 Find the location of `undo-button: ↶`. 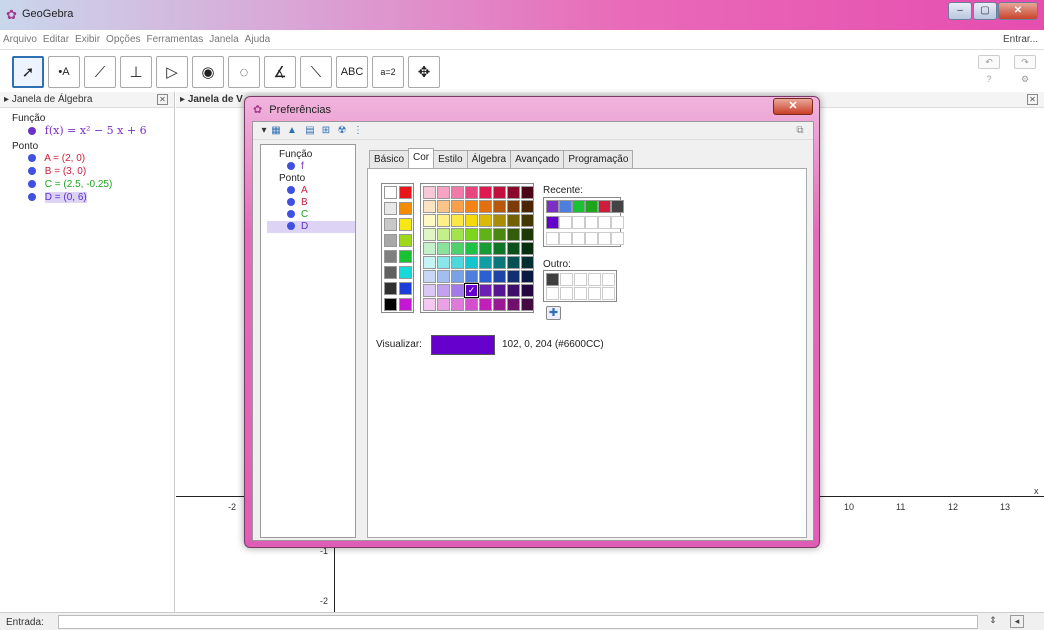

undo-button: ↶ is located at coordinates (989, 62).